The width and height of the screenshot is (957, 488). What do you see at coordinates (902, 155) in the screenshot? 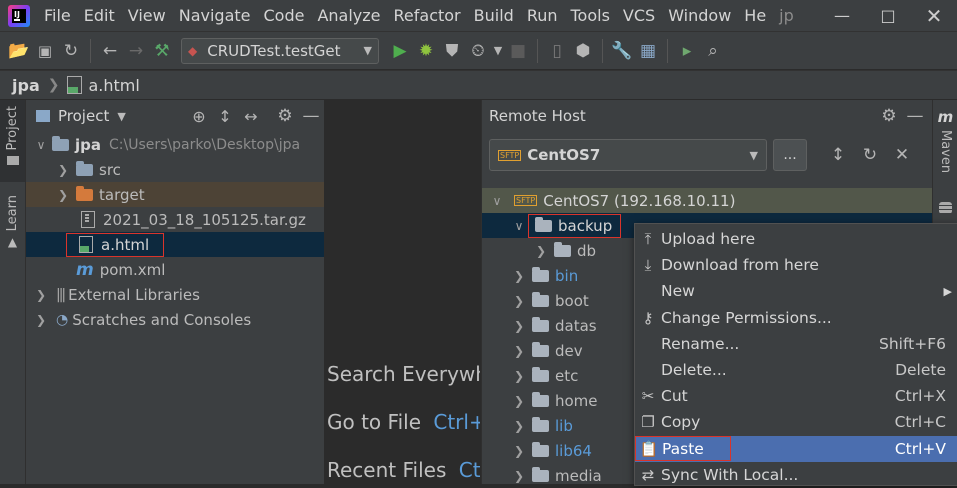
I see `close-icon: ✕` at bounding box center [902, 155].